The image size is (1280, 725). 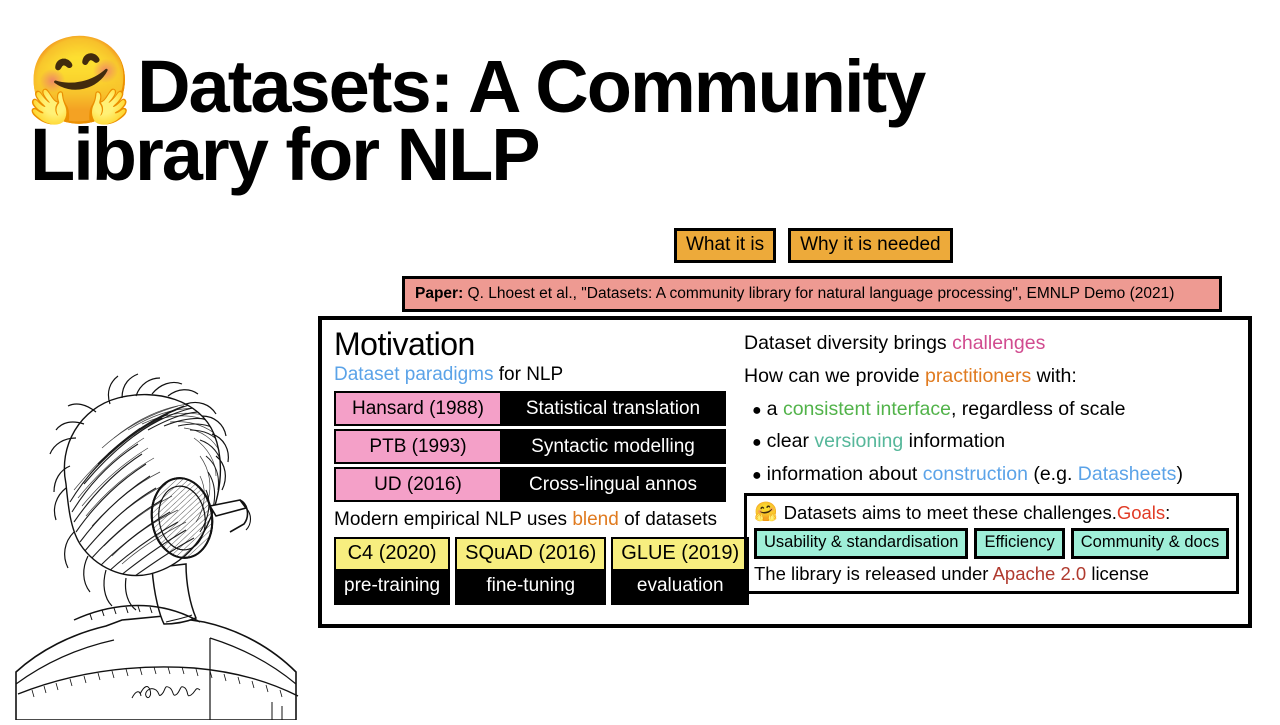 I want to click on bullet-2-highlight: construction, so click(x=975, y=473).